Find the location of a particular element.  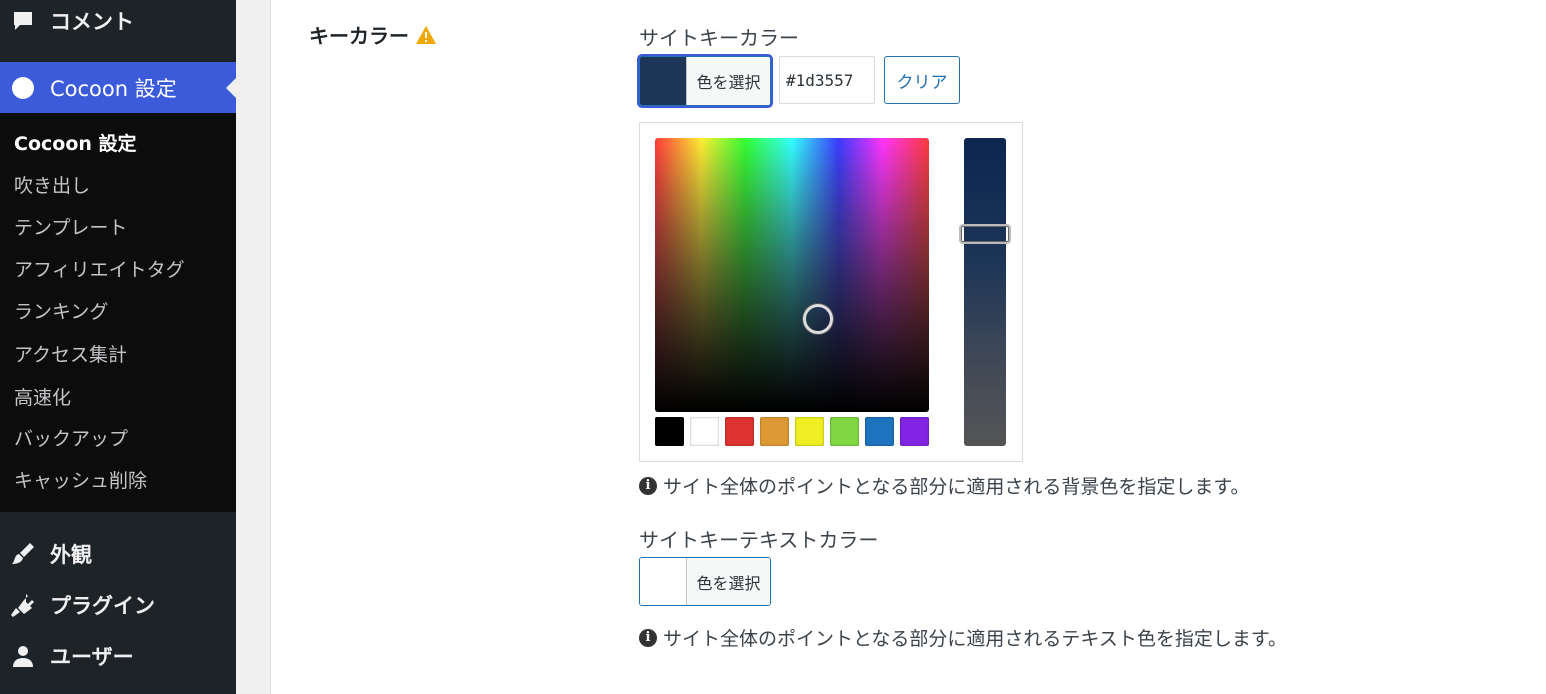

site-key-text-color-label: サイトキーテキストカラー is located at coordinates (759, 540).